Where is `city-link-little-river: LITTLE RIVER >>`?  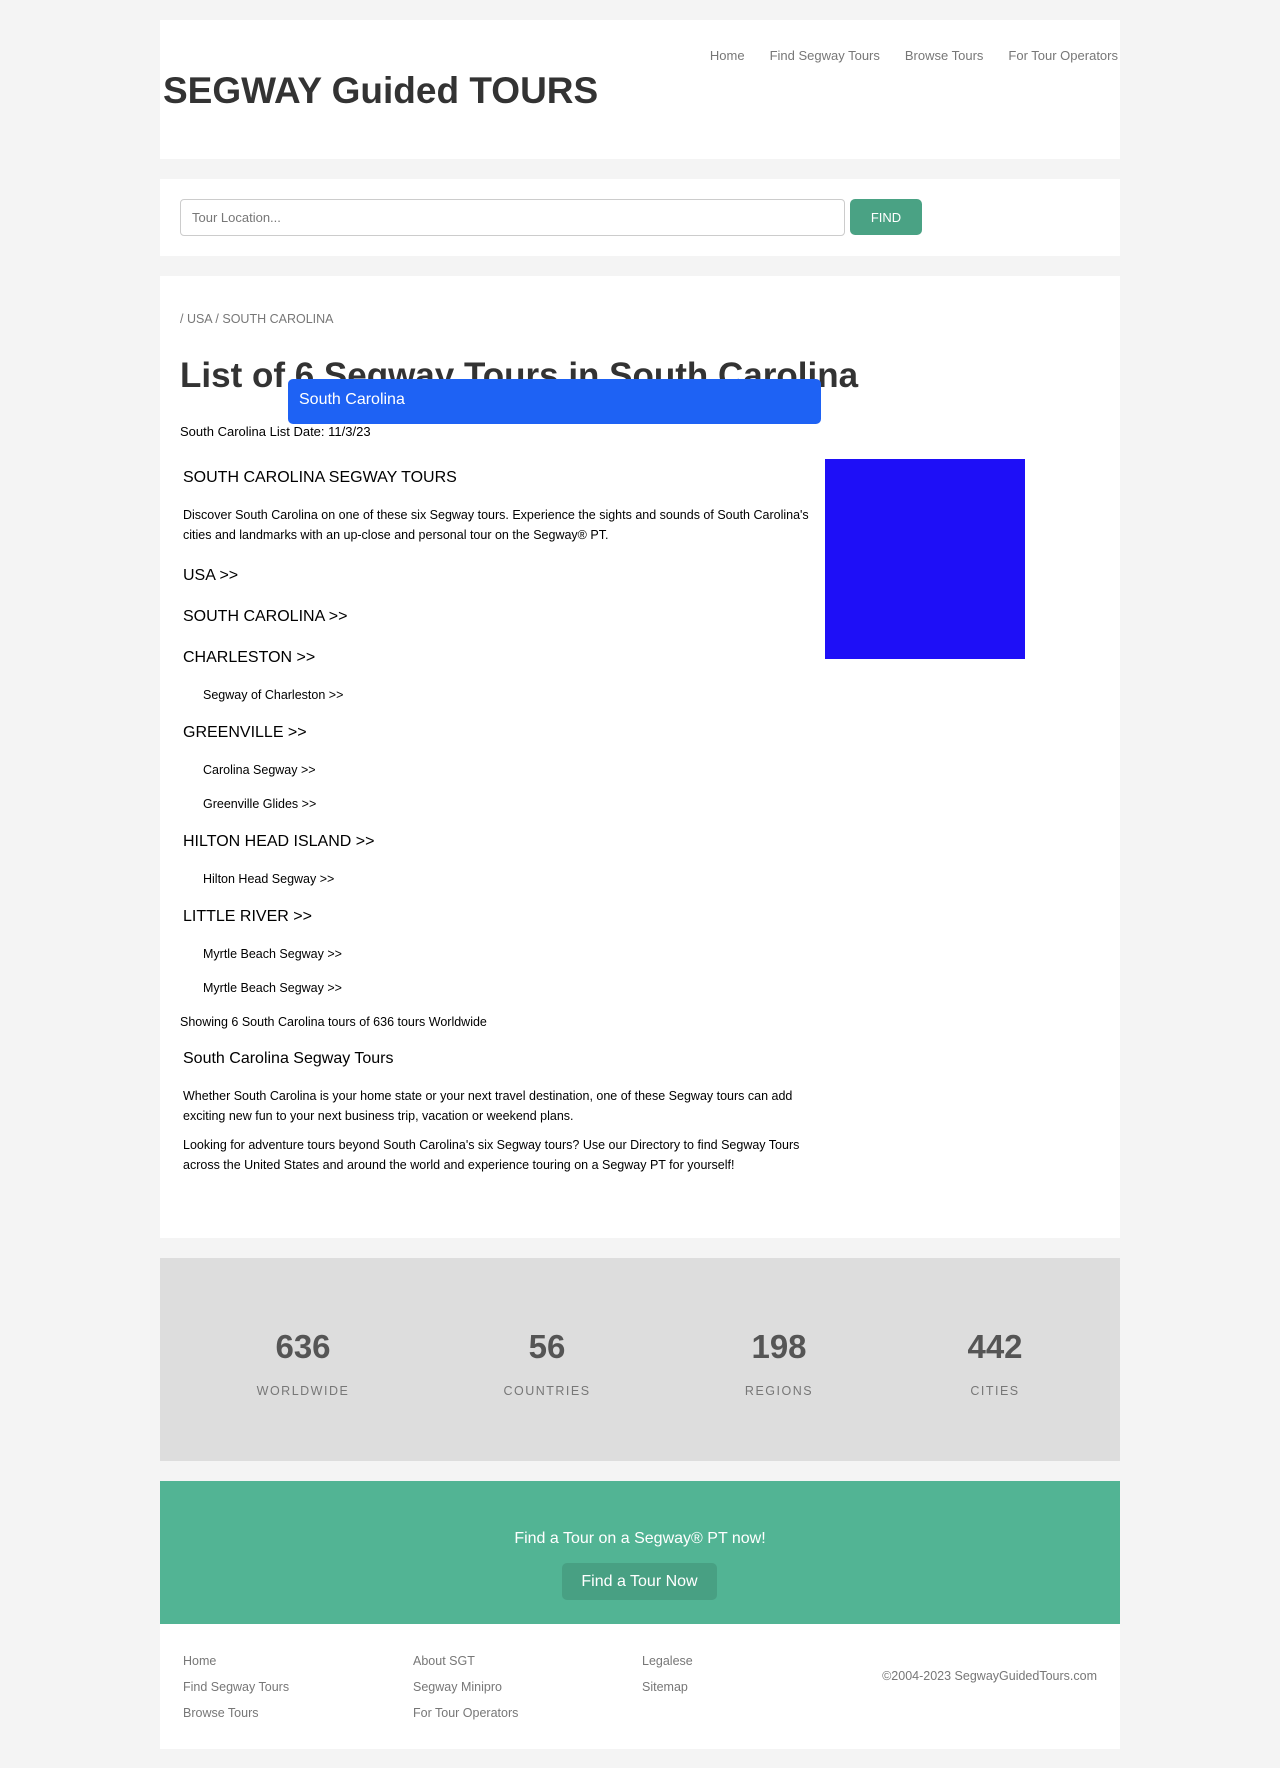
city-link-little-river: LITTLE RIVER >> is located at coordinates (503, 917).